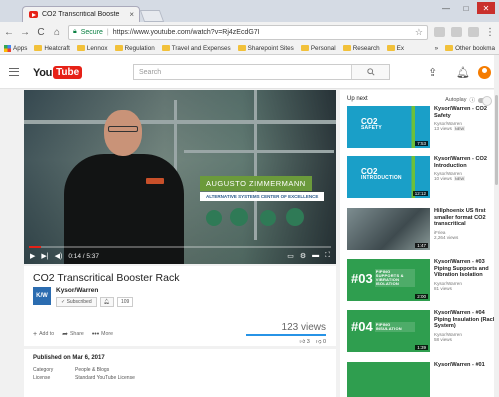  Describe the element at coordinates (465, 365) in the screenshot. I see `recommendation-title: Kysor/Warren - #01` at that location.